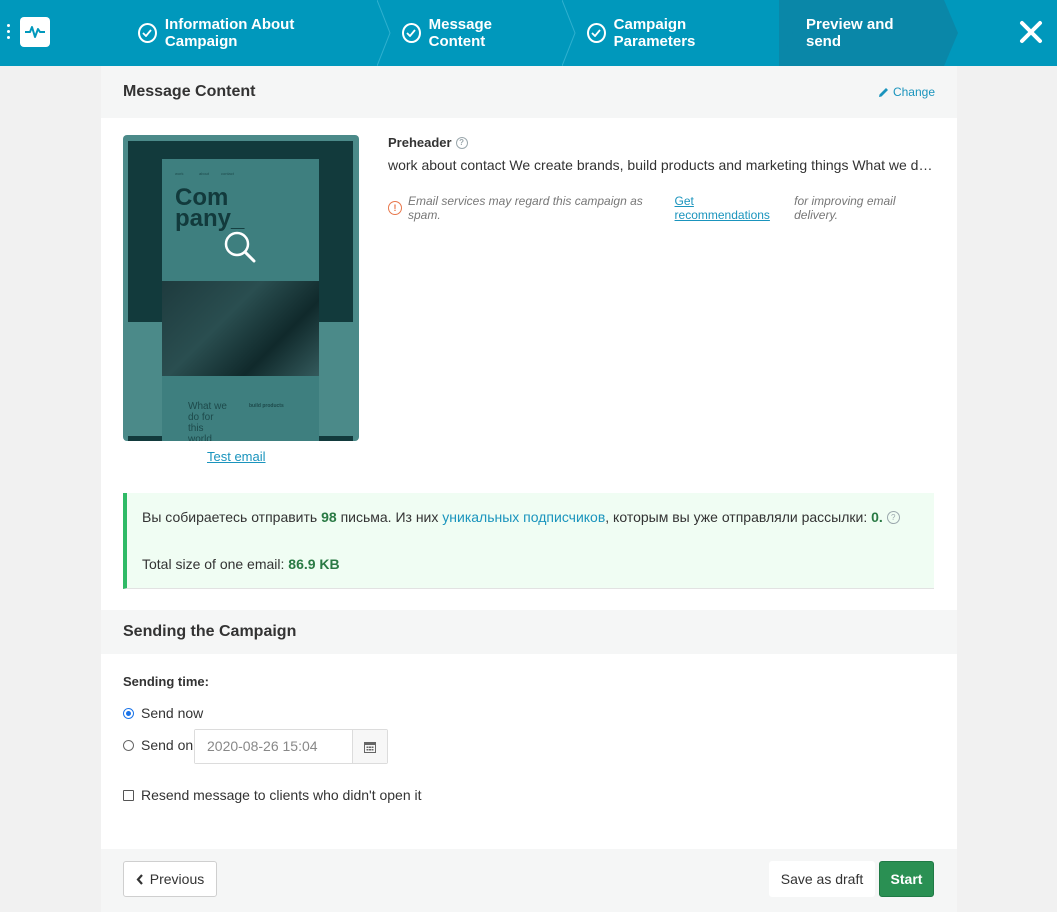 Image resolution: width=1057 pixels, height=912 pixels. Describe the element at coordinates (913, 92) in the screenshot. I see `change-label: Change` at that location.